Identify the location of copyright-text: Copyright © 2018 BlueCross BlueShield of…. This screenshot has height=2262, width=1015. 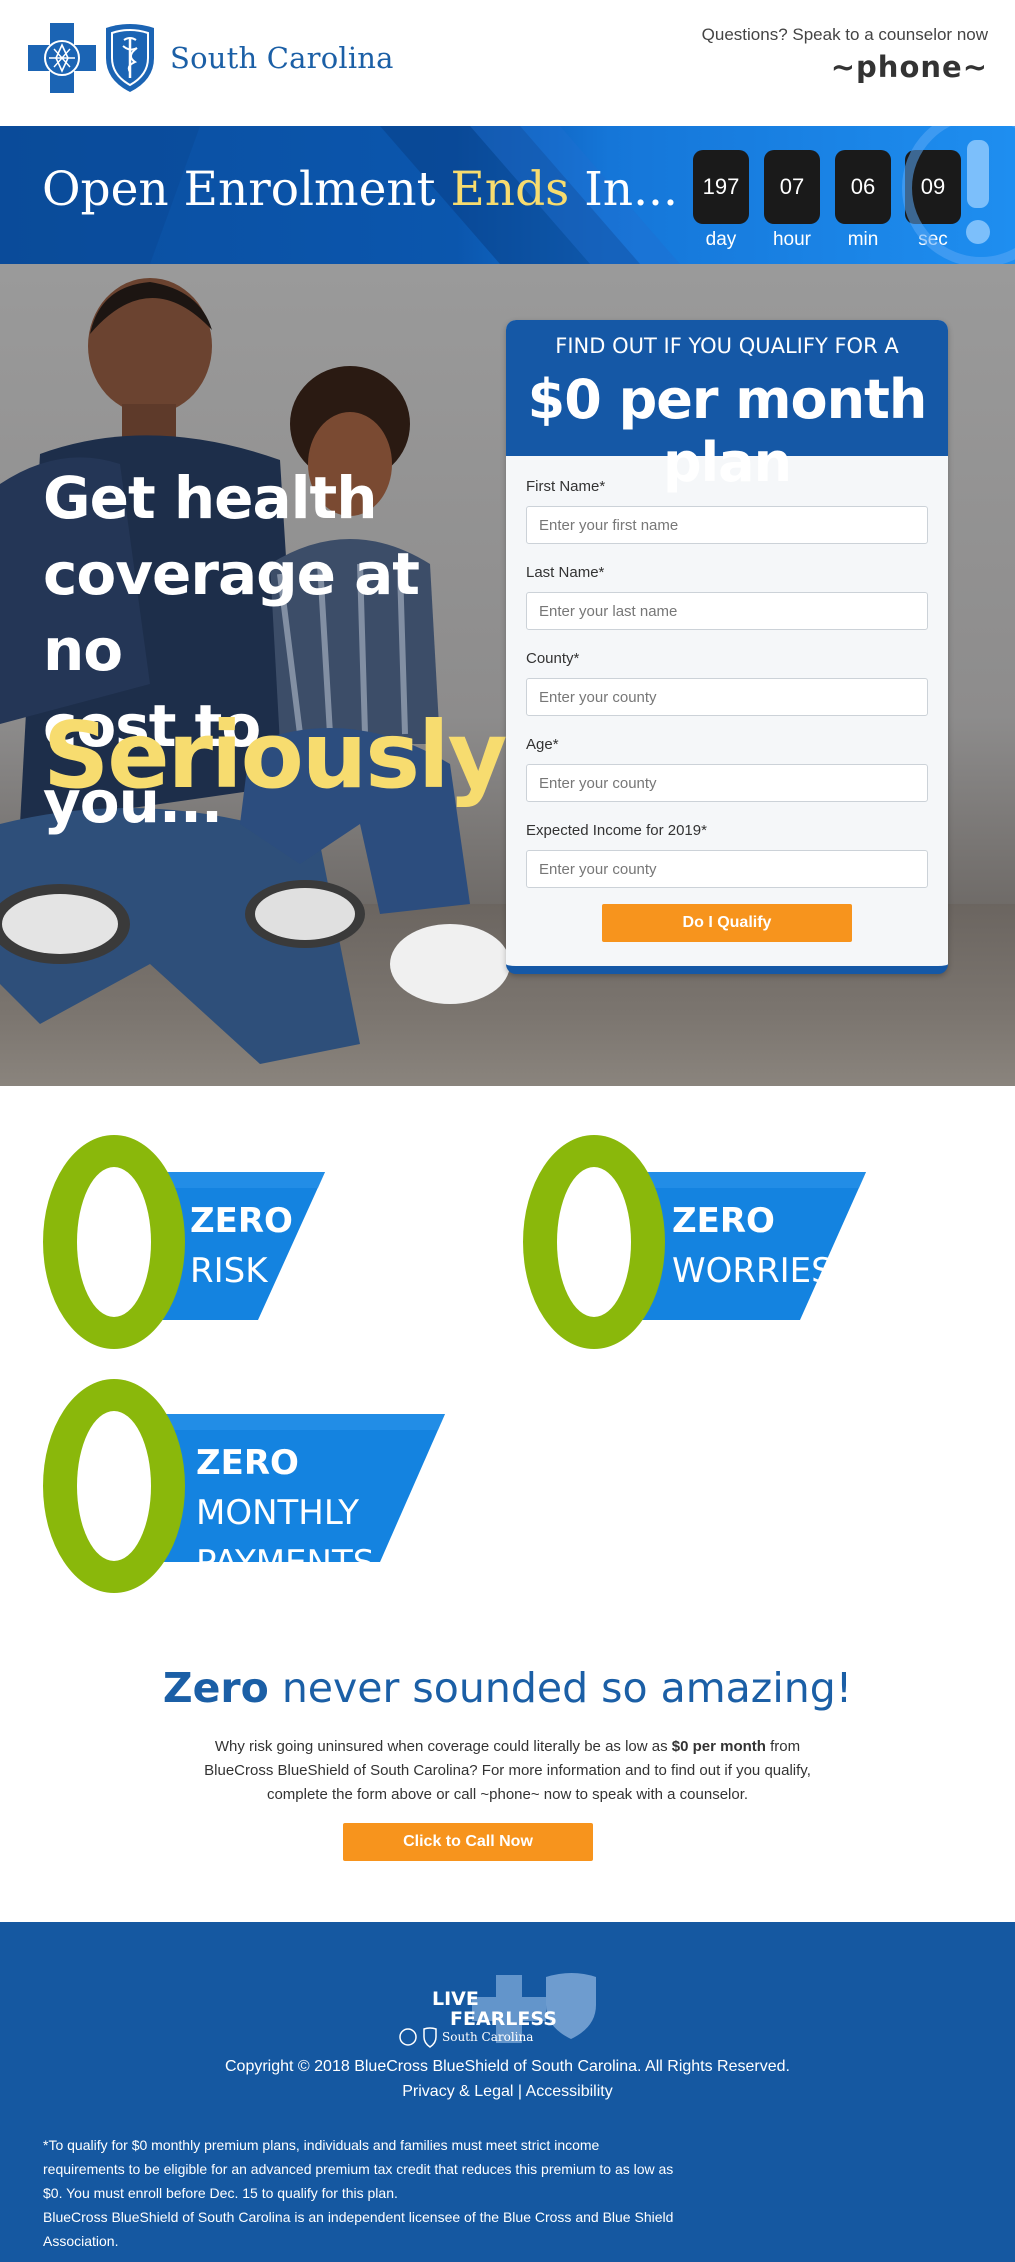
(507, 2066).